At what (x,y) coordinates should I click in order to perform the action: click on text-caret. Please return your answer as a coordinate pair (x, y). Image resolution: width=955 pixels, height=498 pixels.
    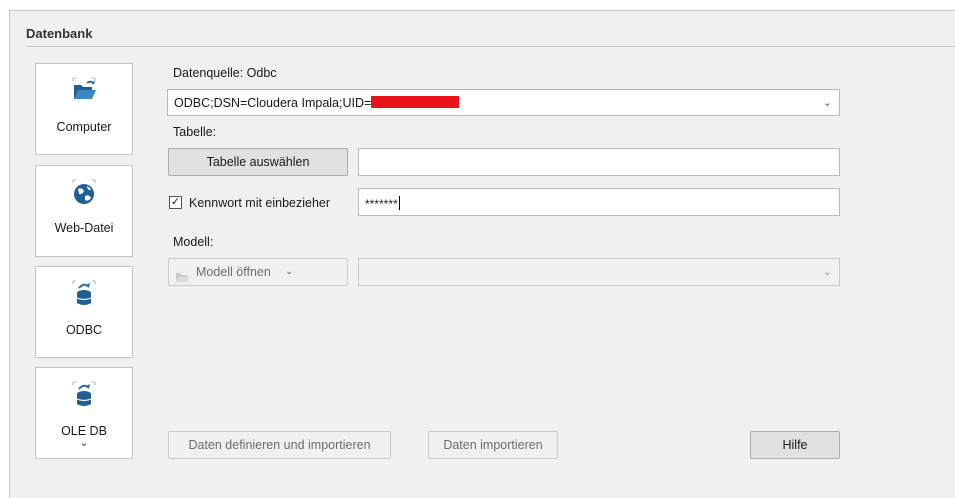
    Looking at the image, I should click on (399, 203).